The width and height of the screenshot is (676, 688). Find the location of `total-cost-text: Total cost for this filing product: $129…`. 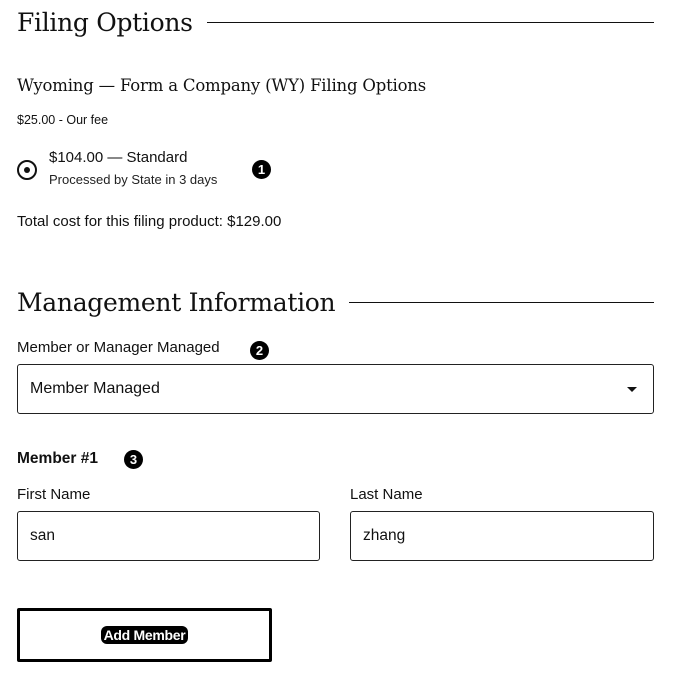

total-cost-text: Total cost for this filing product: $129… is located at coordinates (149, 221).